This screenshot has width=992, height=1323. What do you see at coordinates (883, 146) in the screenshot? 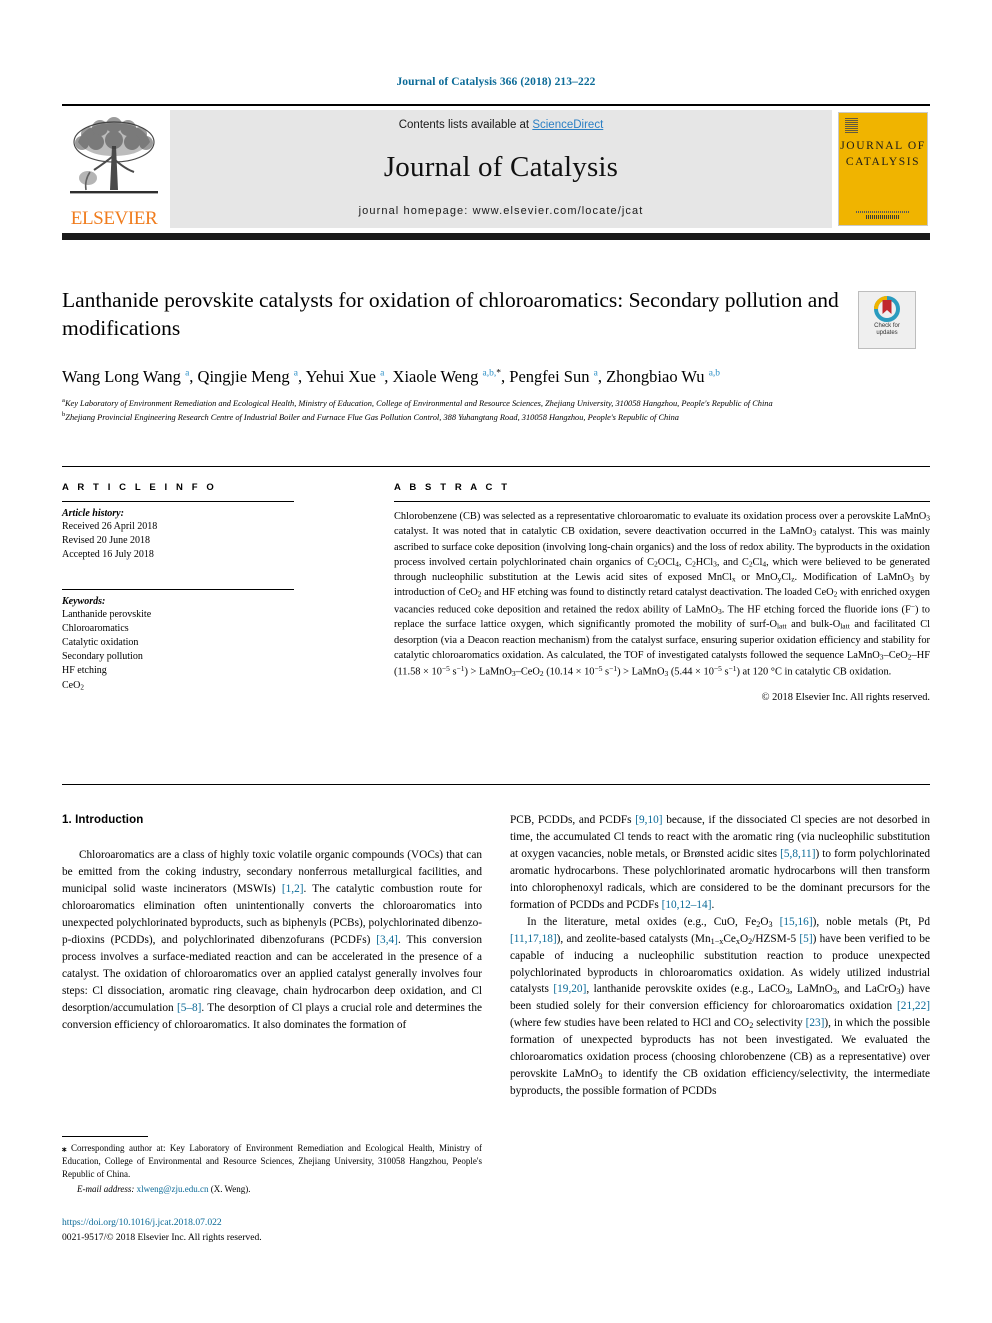
I see `cover-title-line-1: JOURNAL OF` at bounding box center [883, 146].